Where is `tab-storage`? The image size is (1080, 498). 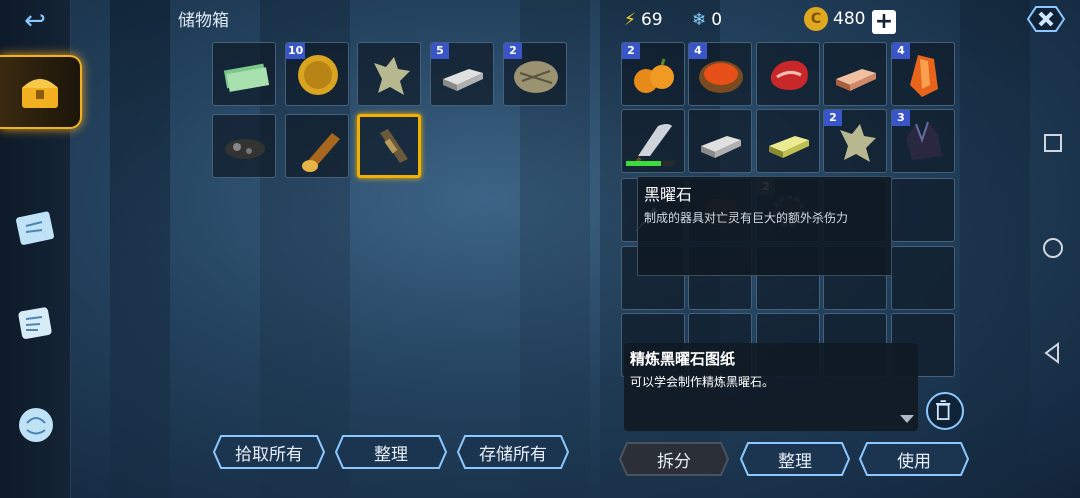
tab-storage is located at coordinates (41, 92).